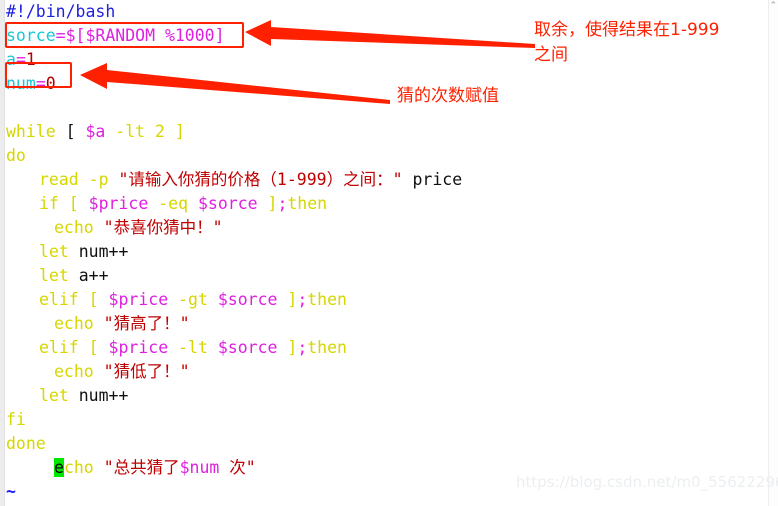 This screenshot has height=506, width=778. I want to click on code-token: 1, so click(30, 59).